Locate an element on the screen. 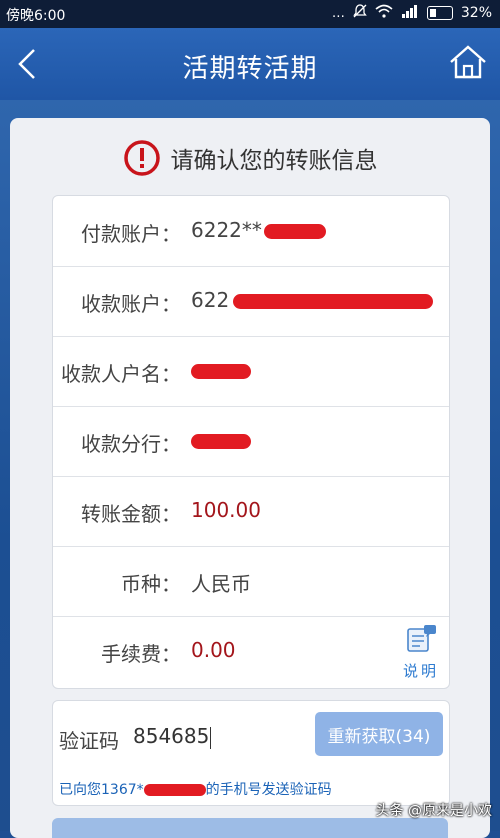  status-bar: 傍晚6:00 … 32% is located at coordinates (250, 14).